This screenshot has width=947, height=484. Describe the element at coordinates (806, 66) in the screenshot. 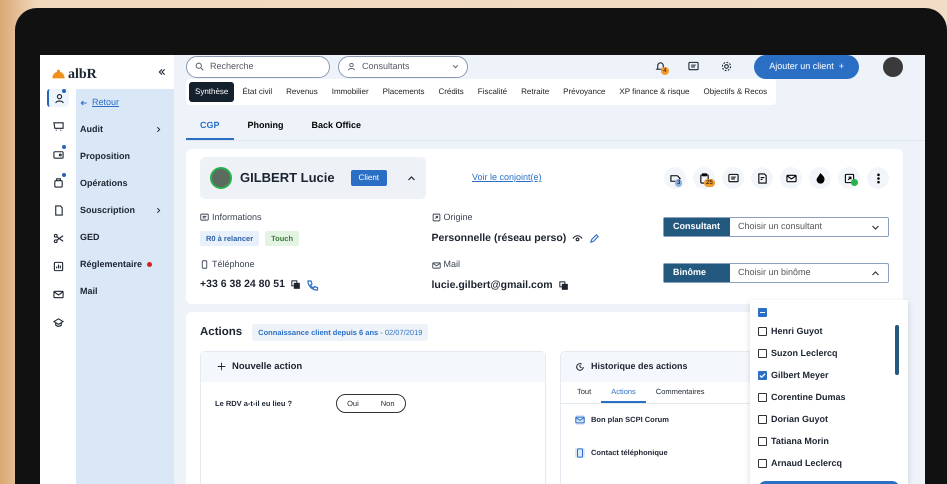

I see `add-client-button: Ajouter un client +` at that location.